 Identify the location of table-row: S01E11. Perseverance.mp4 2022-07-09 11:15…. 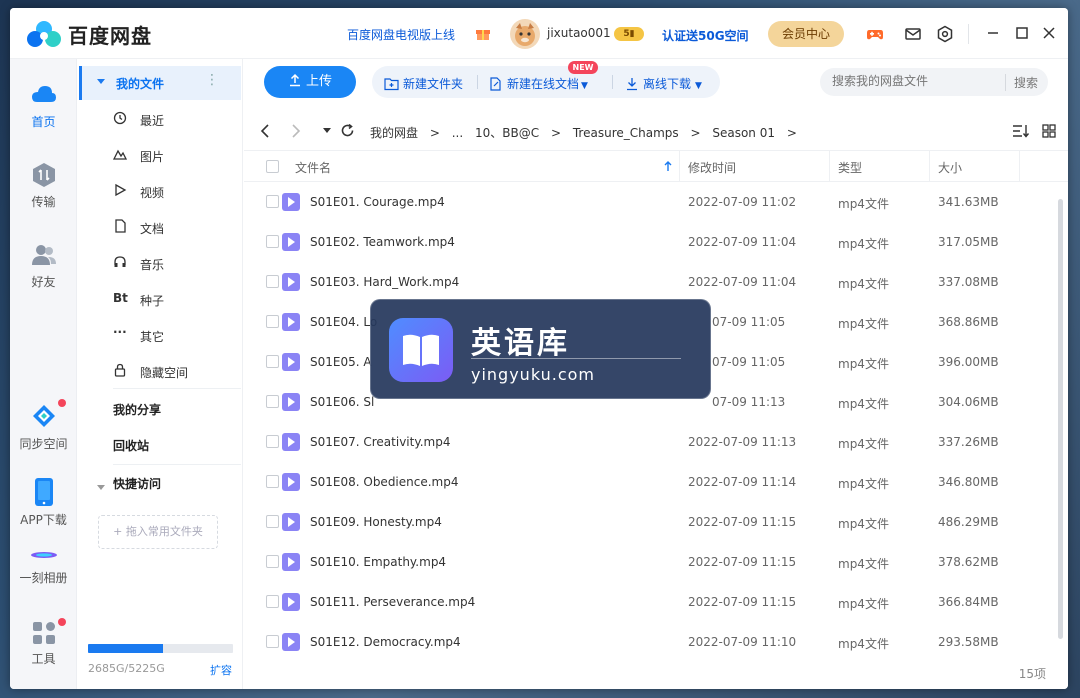
(650, 602).